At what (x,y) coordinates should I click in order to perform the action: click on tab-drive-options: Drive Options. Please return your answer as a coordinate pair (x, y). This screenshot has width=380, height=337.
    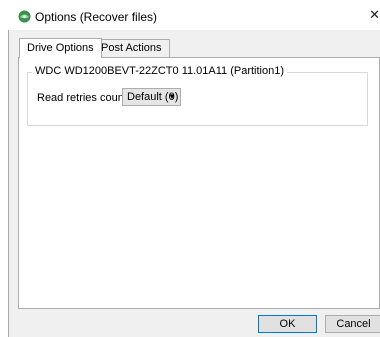
    Looking at the image, I should click on (60, 48).